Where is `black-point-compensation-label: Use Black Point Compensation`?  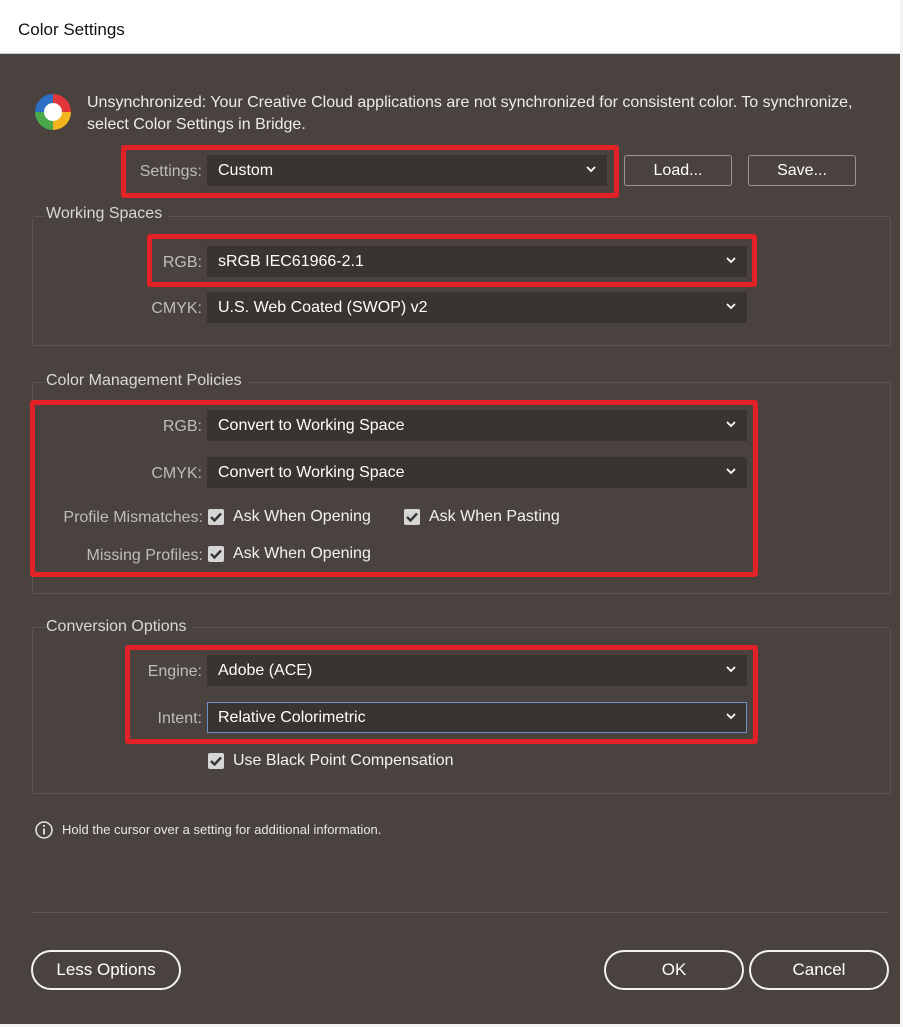
black-point-compensation-label: Use Black Point Compensation is located at coordinates (343, 761).